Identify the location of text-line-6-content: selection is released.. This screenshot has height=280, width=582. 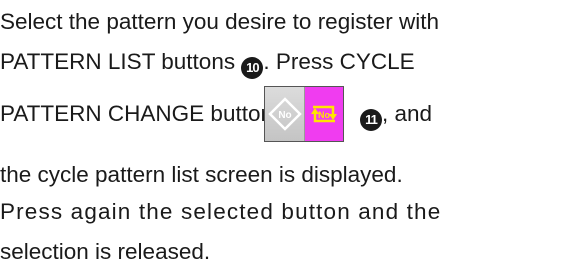
(105, 251).